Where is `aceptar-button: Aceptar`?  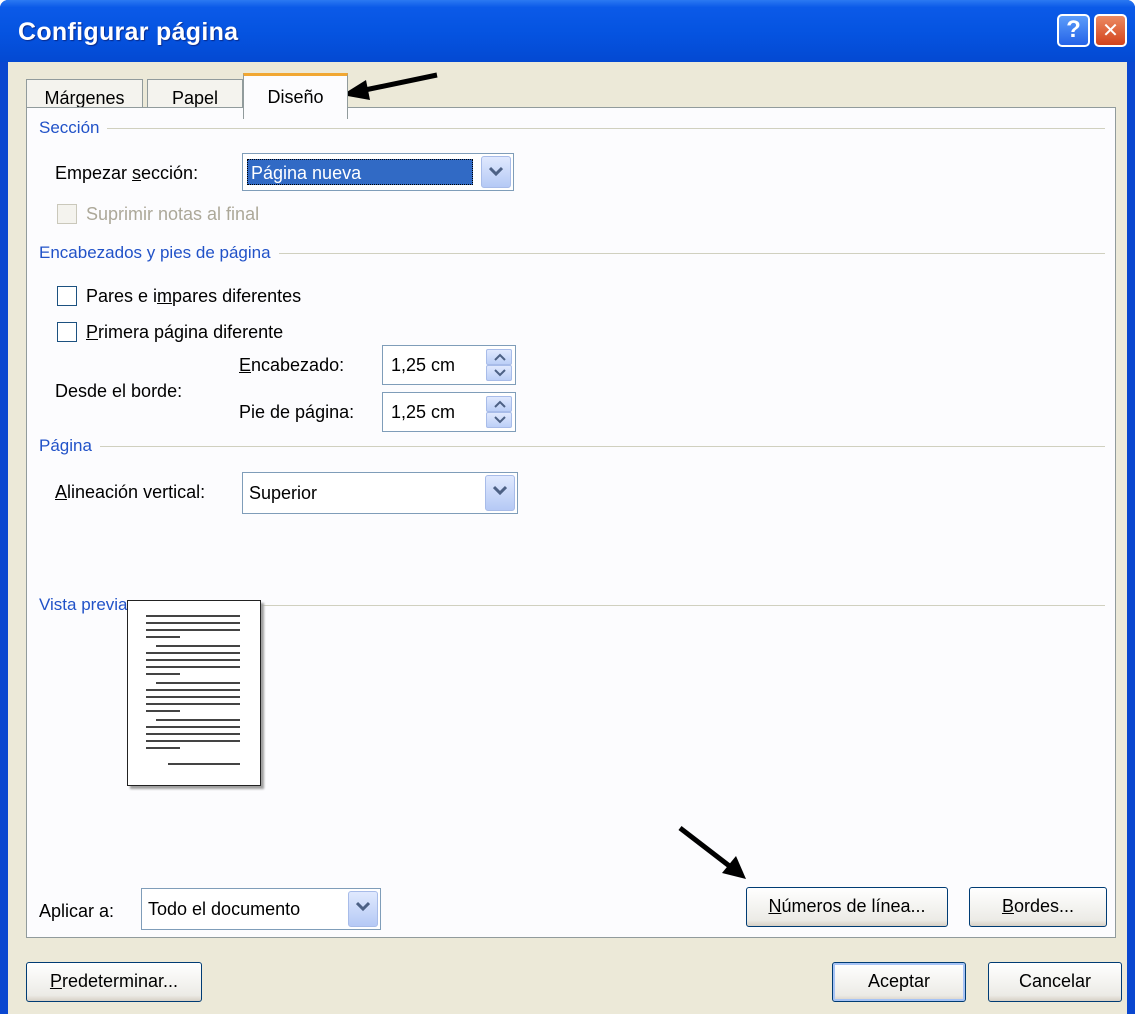 aceptar-button: Aceptar is located at coordinates (899, 982).